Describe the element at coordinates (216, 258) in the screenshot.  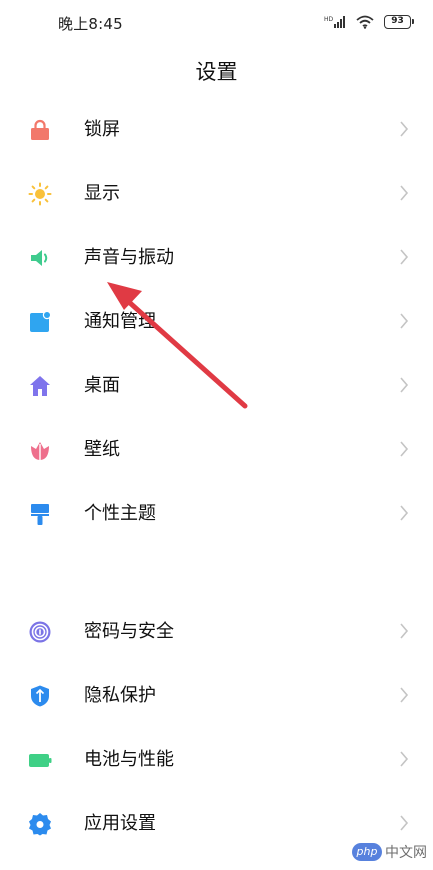
I see `settings-item-sound: 声音与振动` at that location.